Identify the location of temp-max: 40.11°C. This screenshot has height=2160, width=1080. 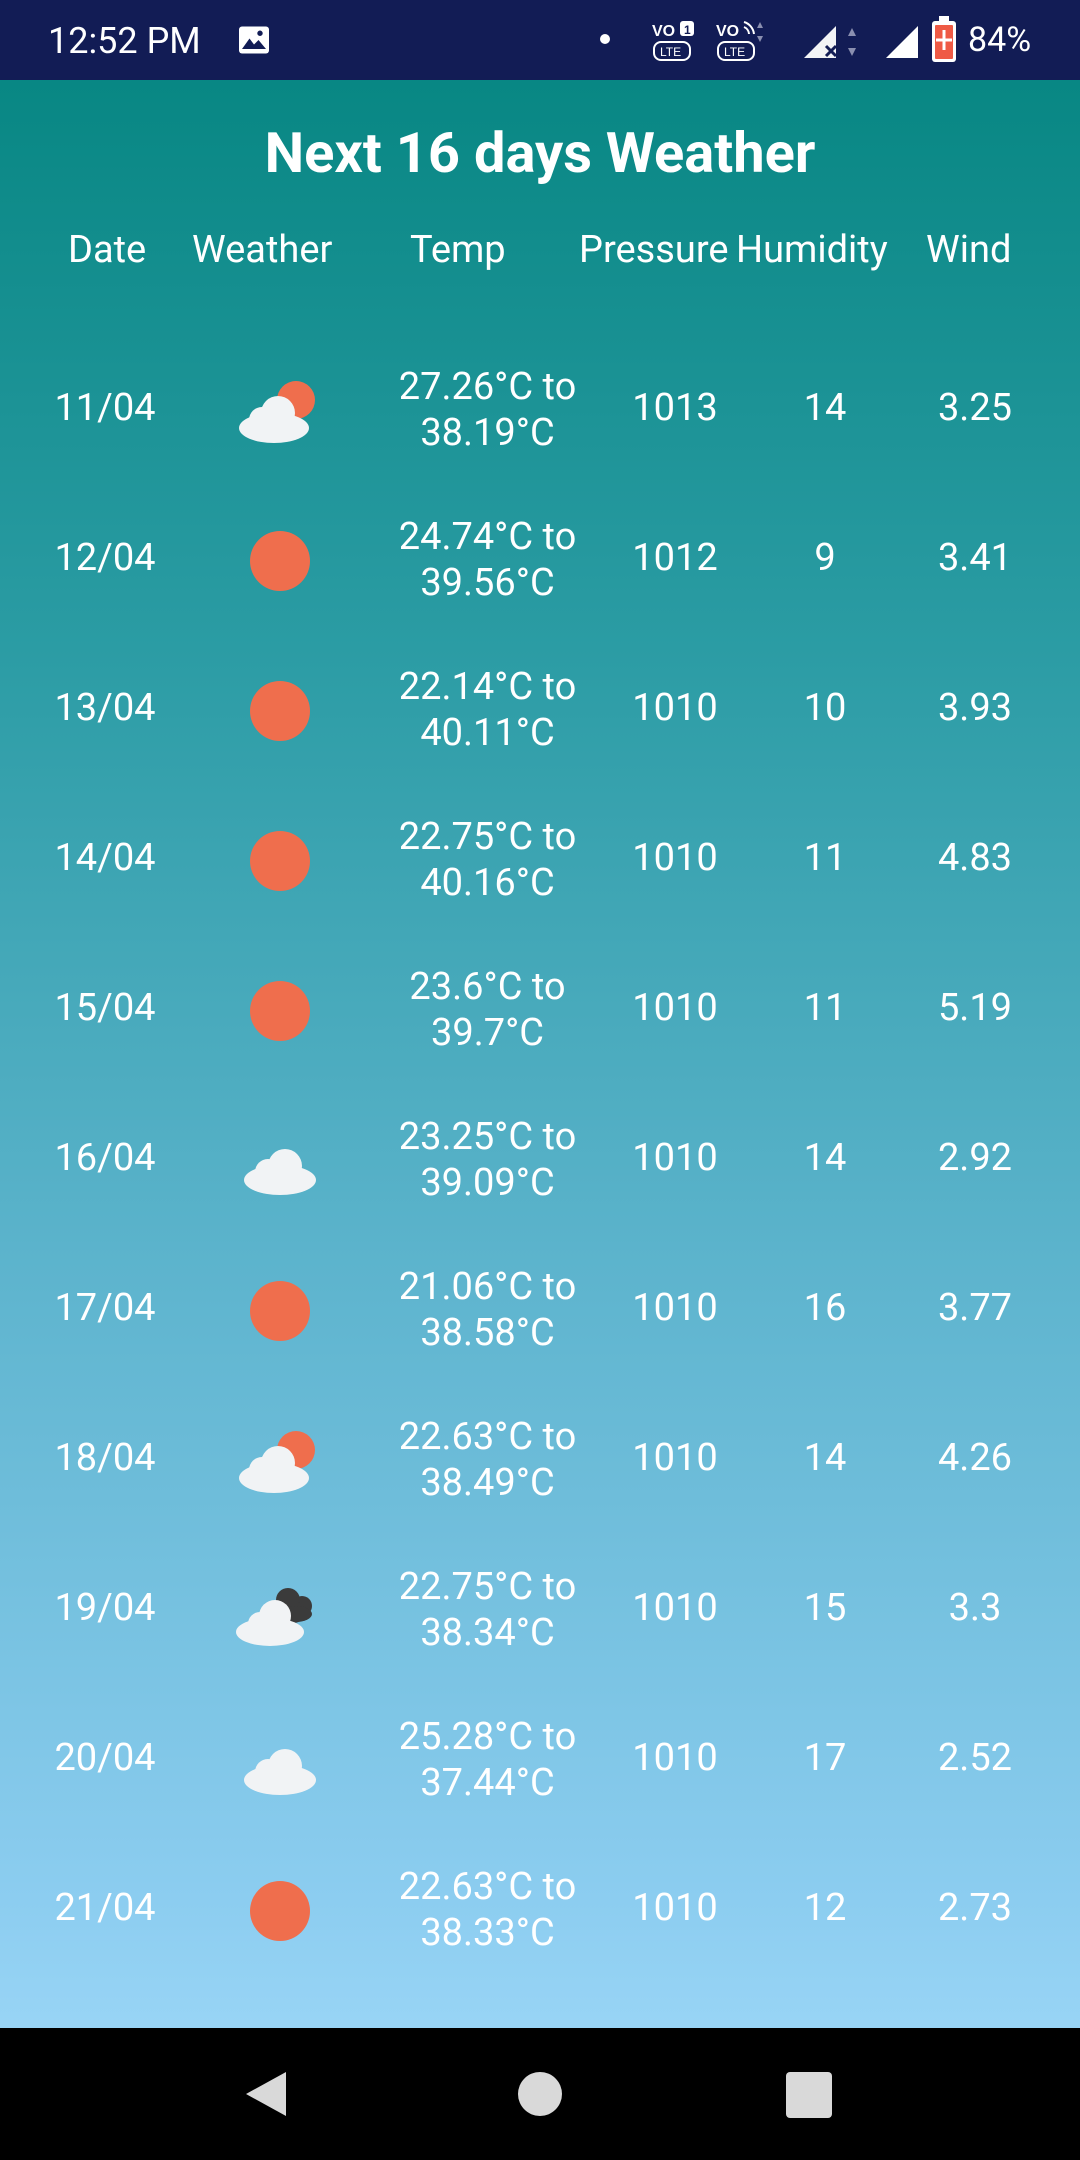
(487, 733).